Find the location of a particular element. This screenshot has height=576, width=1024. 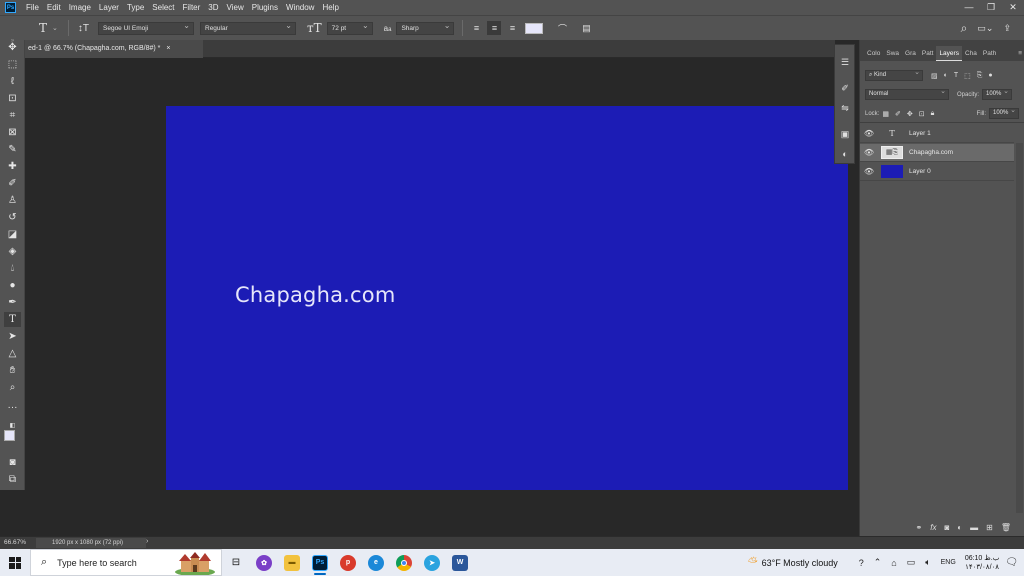

pen-tool-icon: ✒ is located at coordinates (12, 302).